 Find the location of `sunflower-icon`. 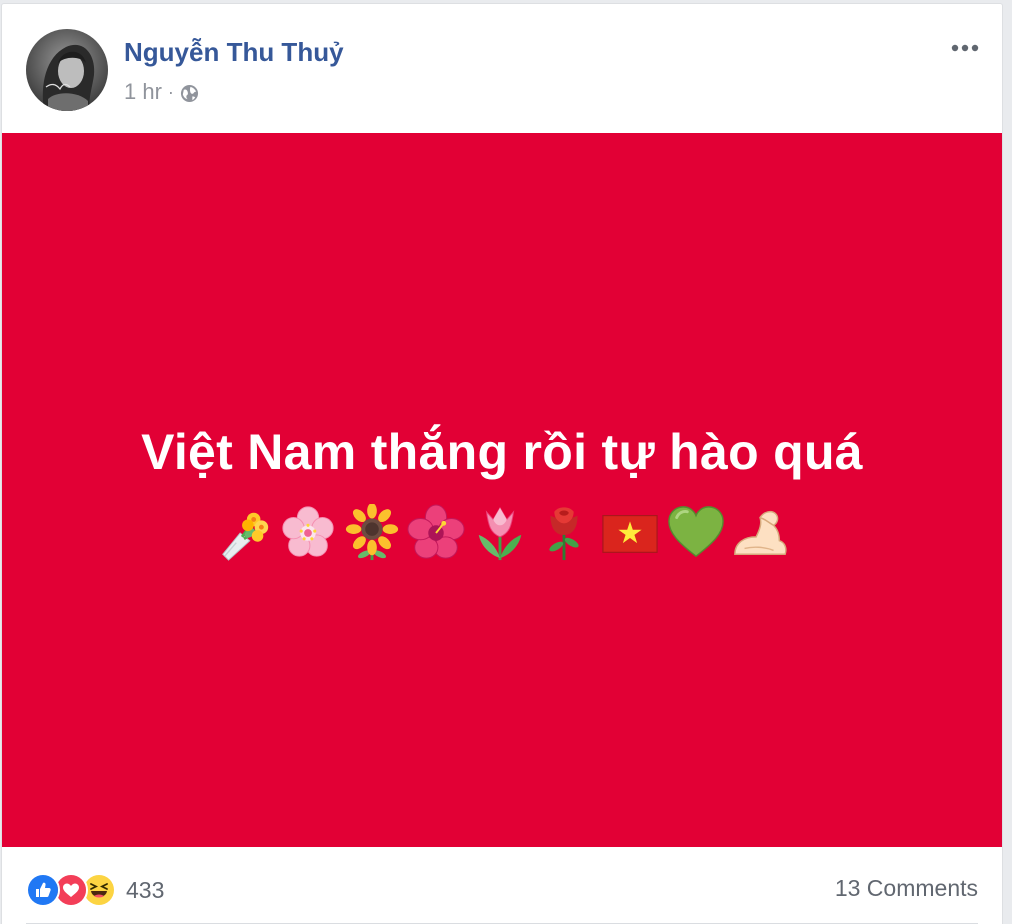

sunflower-icon is located at coordinates (372, 532).